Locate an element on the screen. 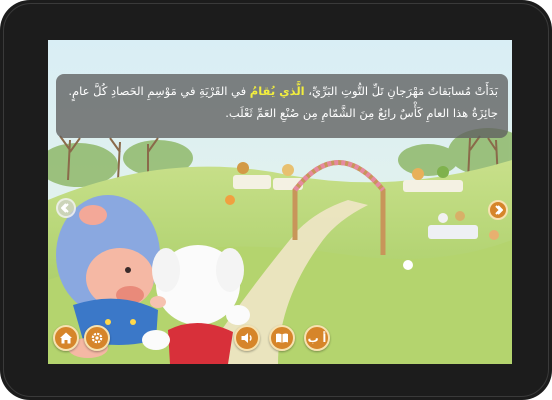 This screenshot has width=552, height=400. settings-button is located at coordinates (97, 338).